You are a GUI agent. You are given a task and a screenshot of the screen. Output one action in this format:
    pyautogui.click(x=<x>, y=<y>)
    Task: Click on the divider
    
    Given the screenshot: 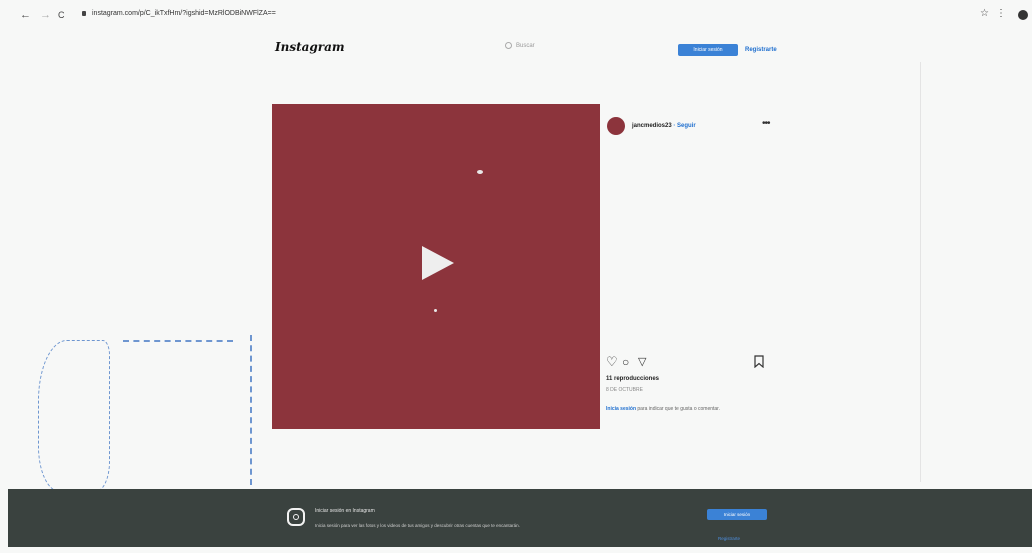 What is the action you would take?
    pyautogui.click(x=920, y=272)
    